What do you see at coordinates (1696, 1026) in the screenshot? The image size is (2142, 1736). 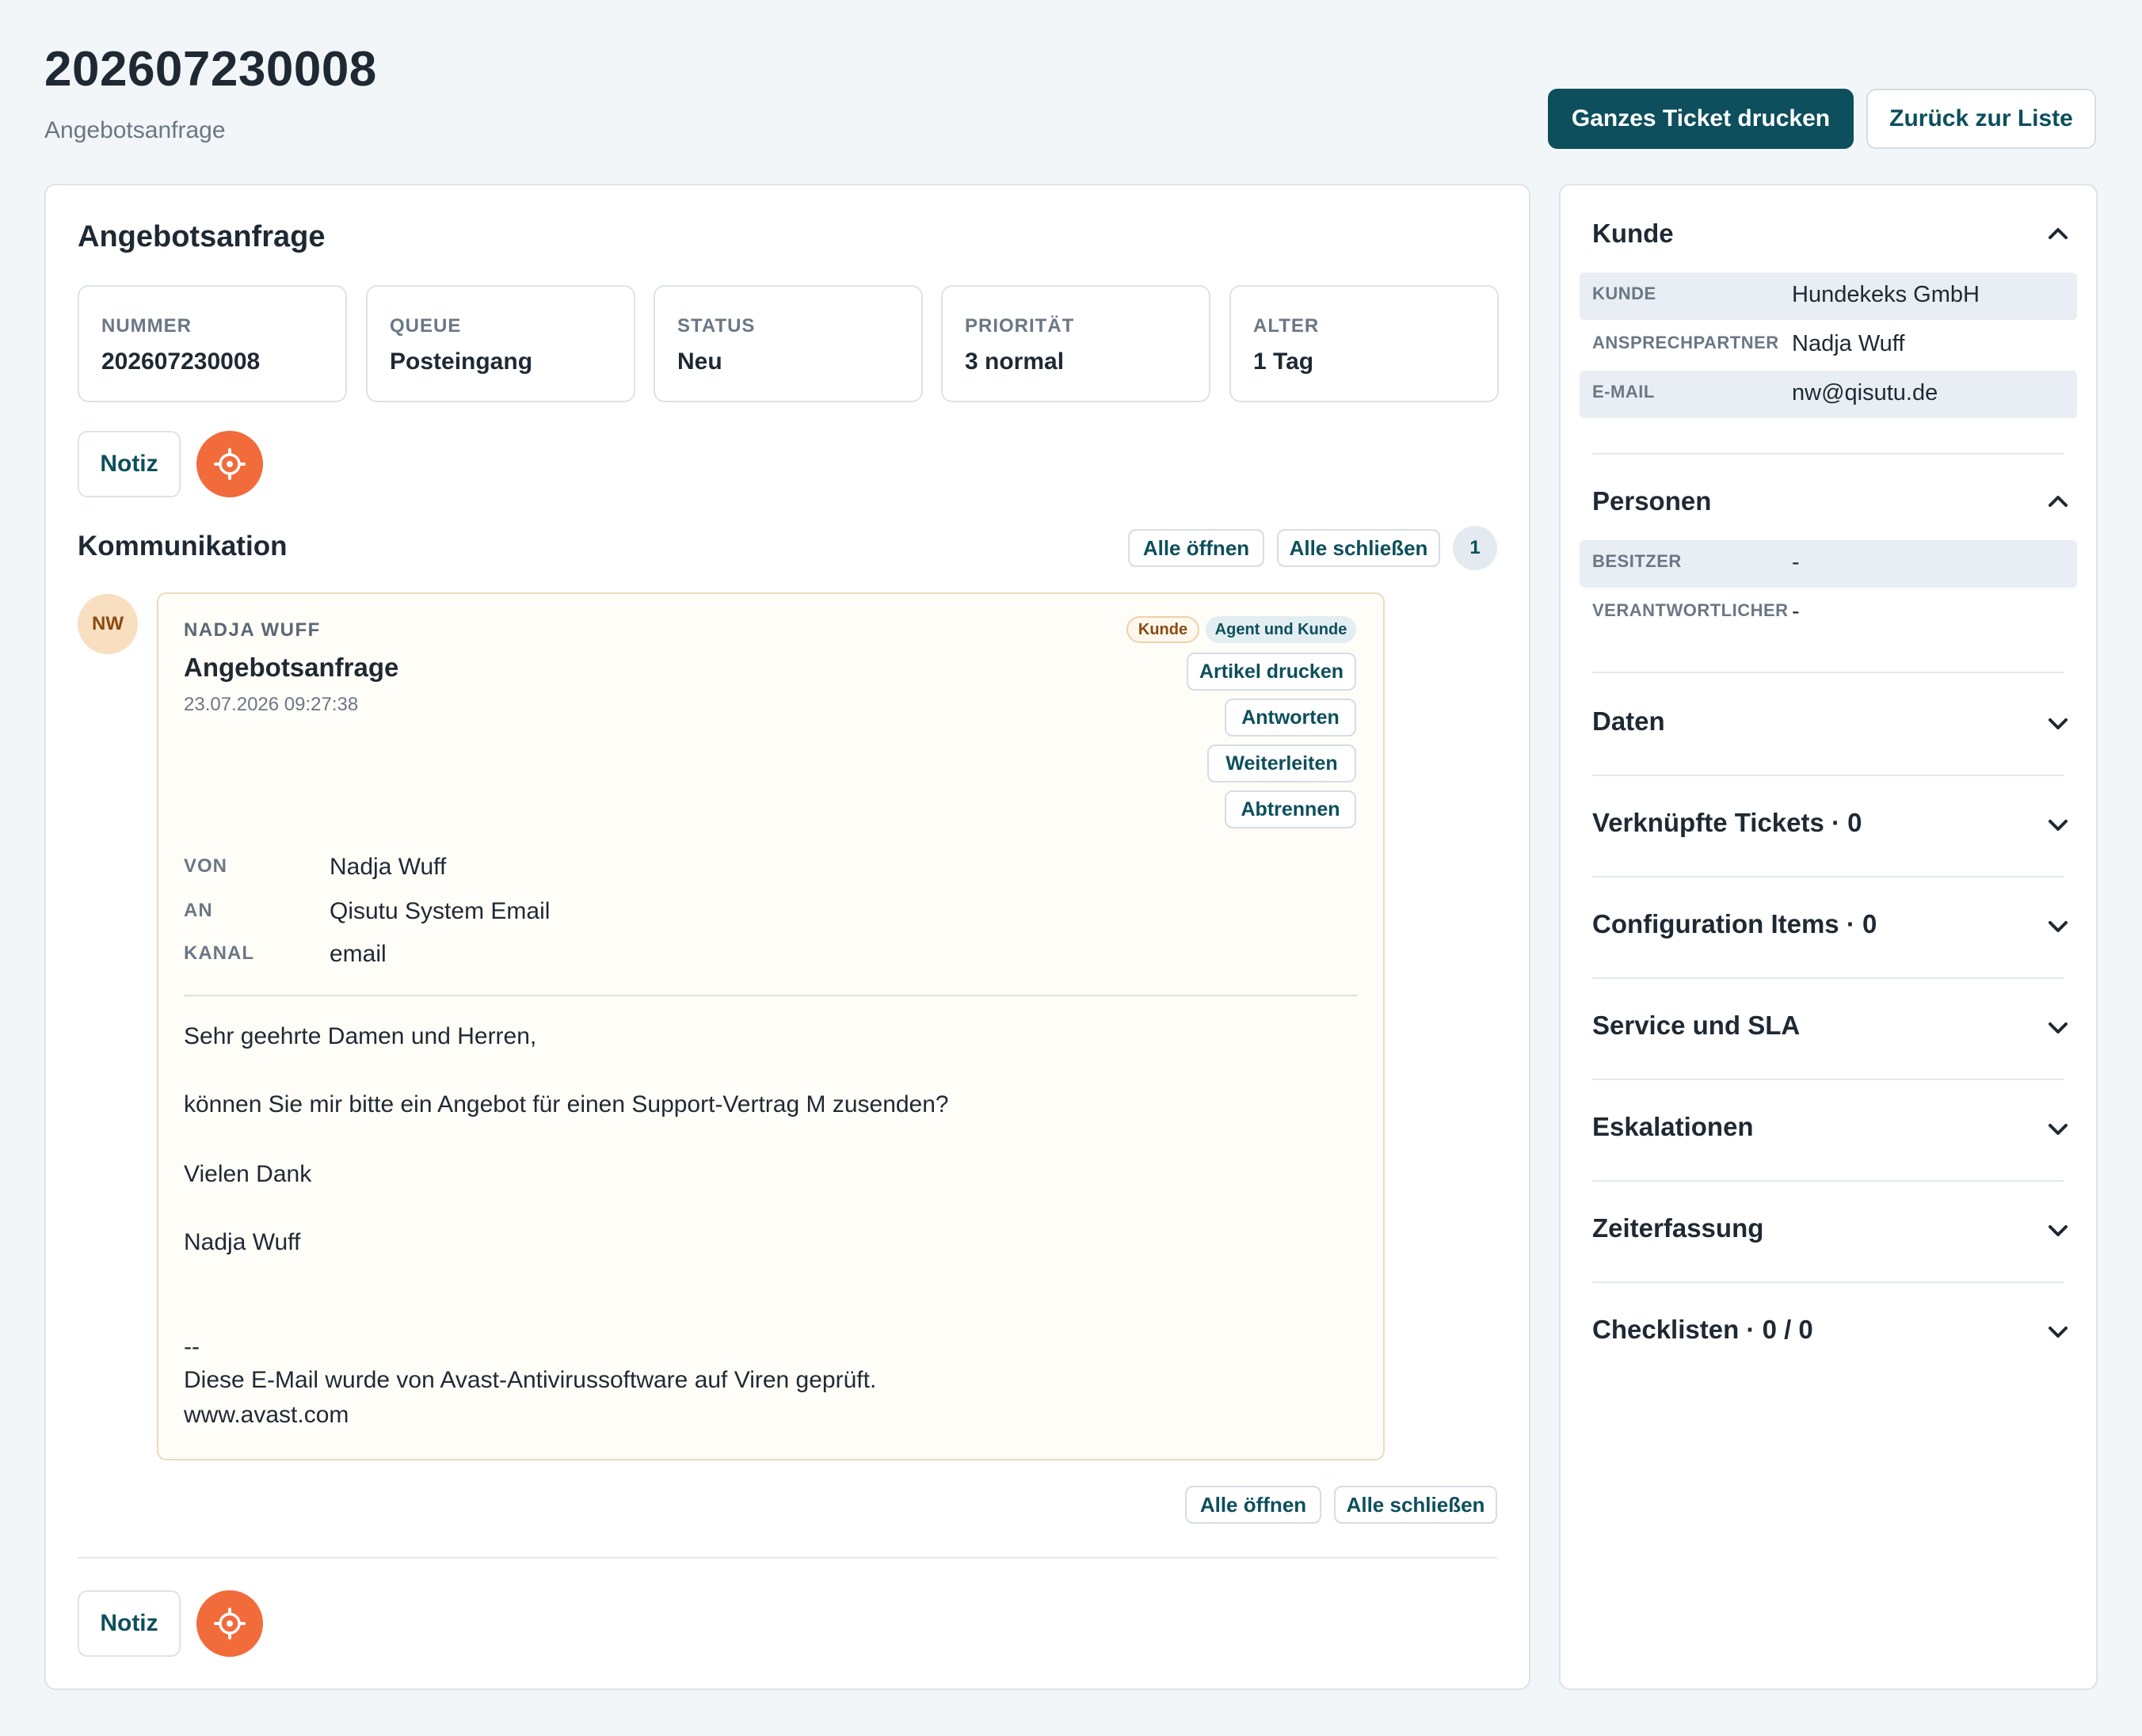 I see `section-service-sla: Service und SLA` at bounding box center [1696, 1026].